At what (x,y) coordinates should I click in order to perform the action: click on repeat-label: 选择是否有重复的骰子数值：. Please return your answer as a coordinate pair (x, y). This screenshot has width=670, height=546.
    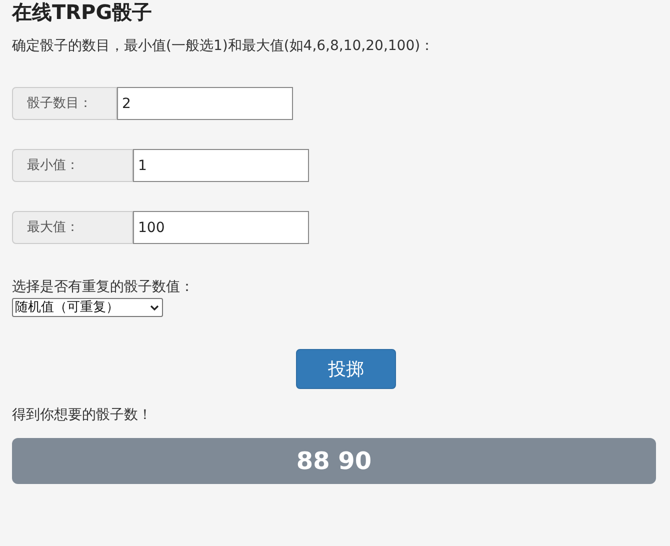
    Looking at the image, I should click on (103, 287).